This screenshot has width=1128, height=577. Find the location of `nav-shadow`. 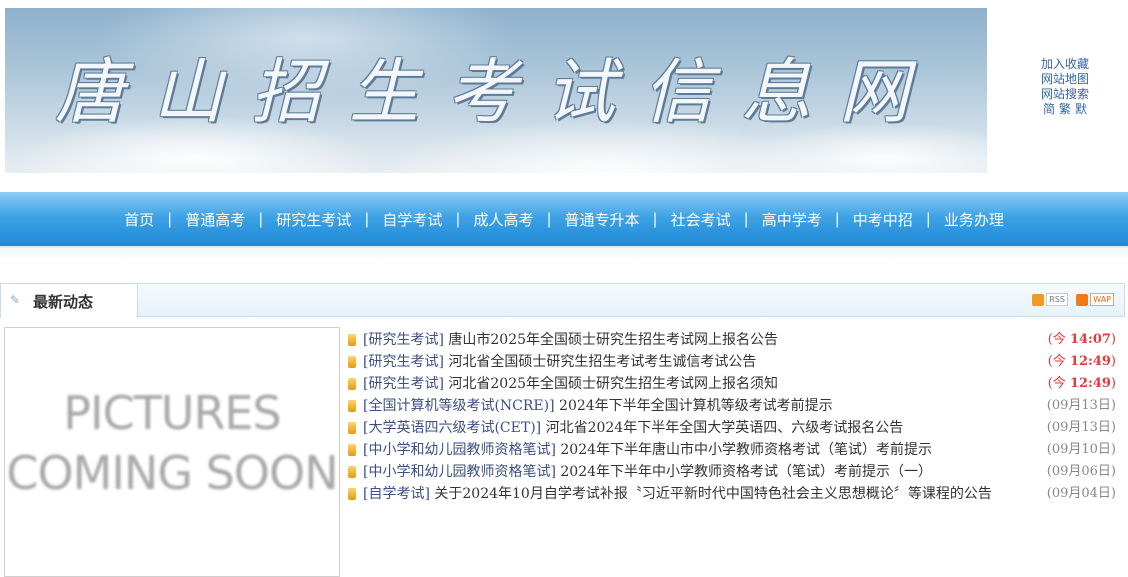

nav-shadow is located at coordinates (564, 254).